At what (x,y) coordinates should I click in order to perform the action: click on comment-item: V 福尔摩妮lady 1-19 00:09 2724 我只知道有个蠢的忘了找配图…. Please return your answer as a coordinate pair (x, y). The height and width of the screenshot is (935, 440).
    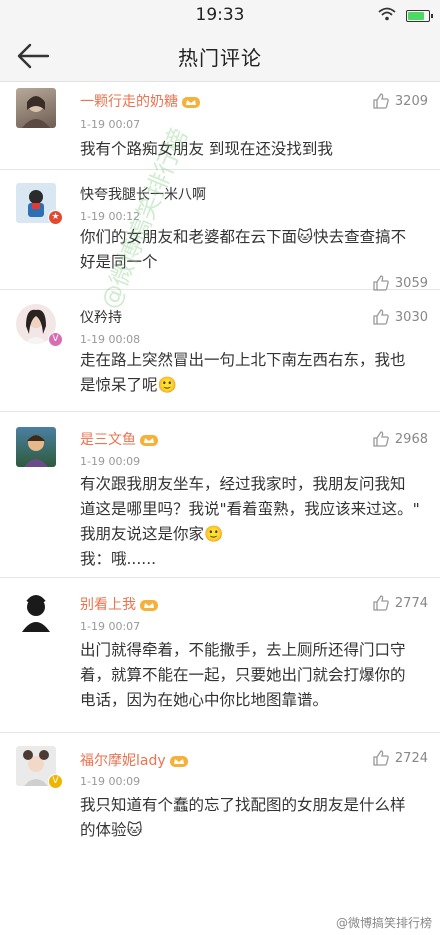
    Looking at the image, I should click on (220, 794).